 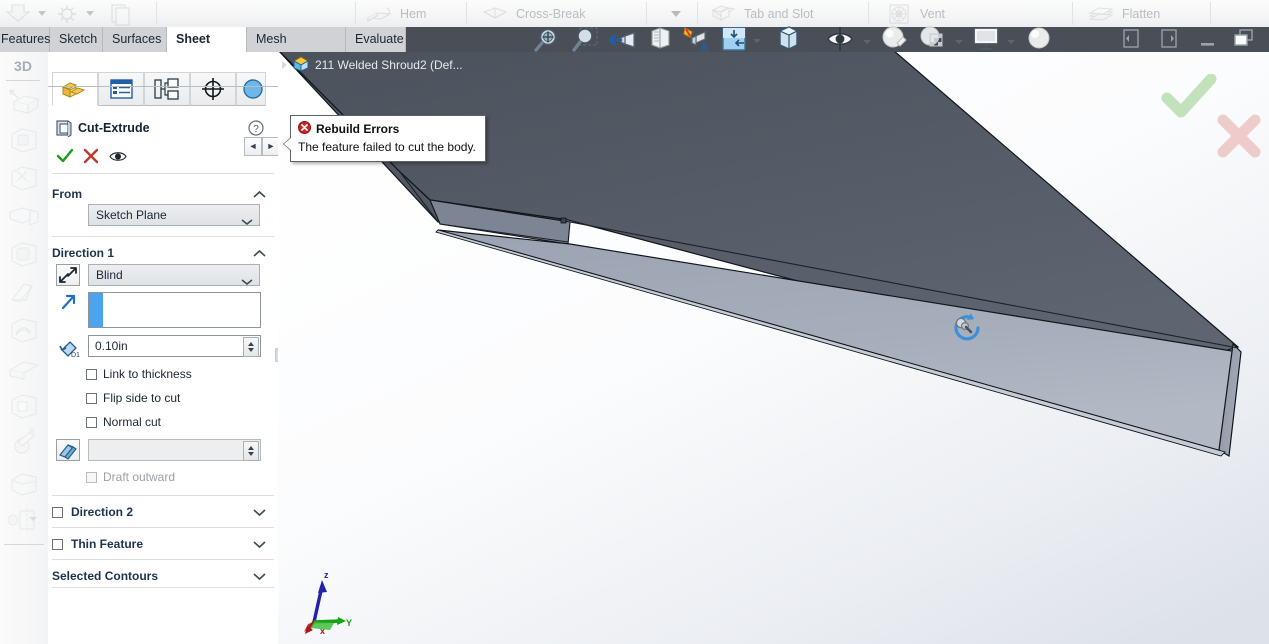 What do you see at coordinates (67, 194) in the screenshot?
I see `section-label-from: From` at bounding box center [67, 194].